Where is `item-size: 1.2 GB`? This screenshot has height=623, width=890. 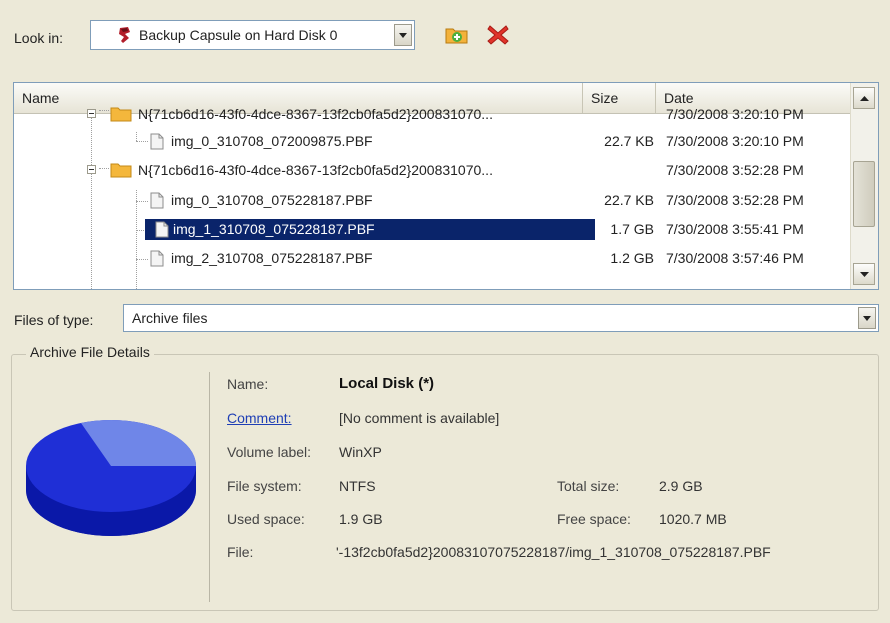 item-size: 1.2 GB is located at coordinates (632, 258).